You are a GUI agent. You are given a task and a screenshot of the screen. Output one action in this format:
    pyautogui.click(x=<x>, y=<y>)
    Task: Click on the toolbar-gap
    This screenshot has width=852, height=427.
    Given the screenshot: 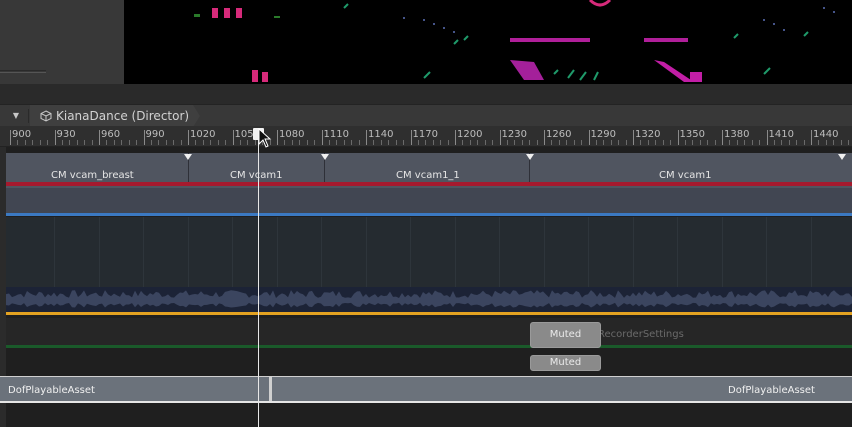 What is the action you would take?
    pyautogui.click(x=426, y=94)
    